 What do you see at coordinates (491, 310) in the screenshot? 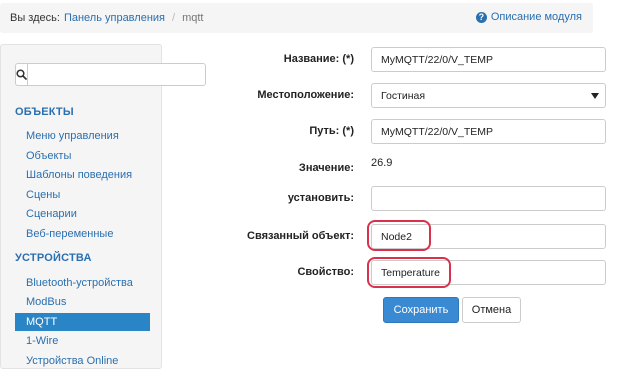
I see `cancel-button: Отмена` at bounding box center [491, 310].